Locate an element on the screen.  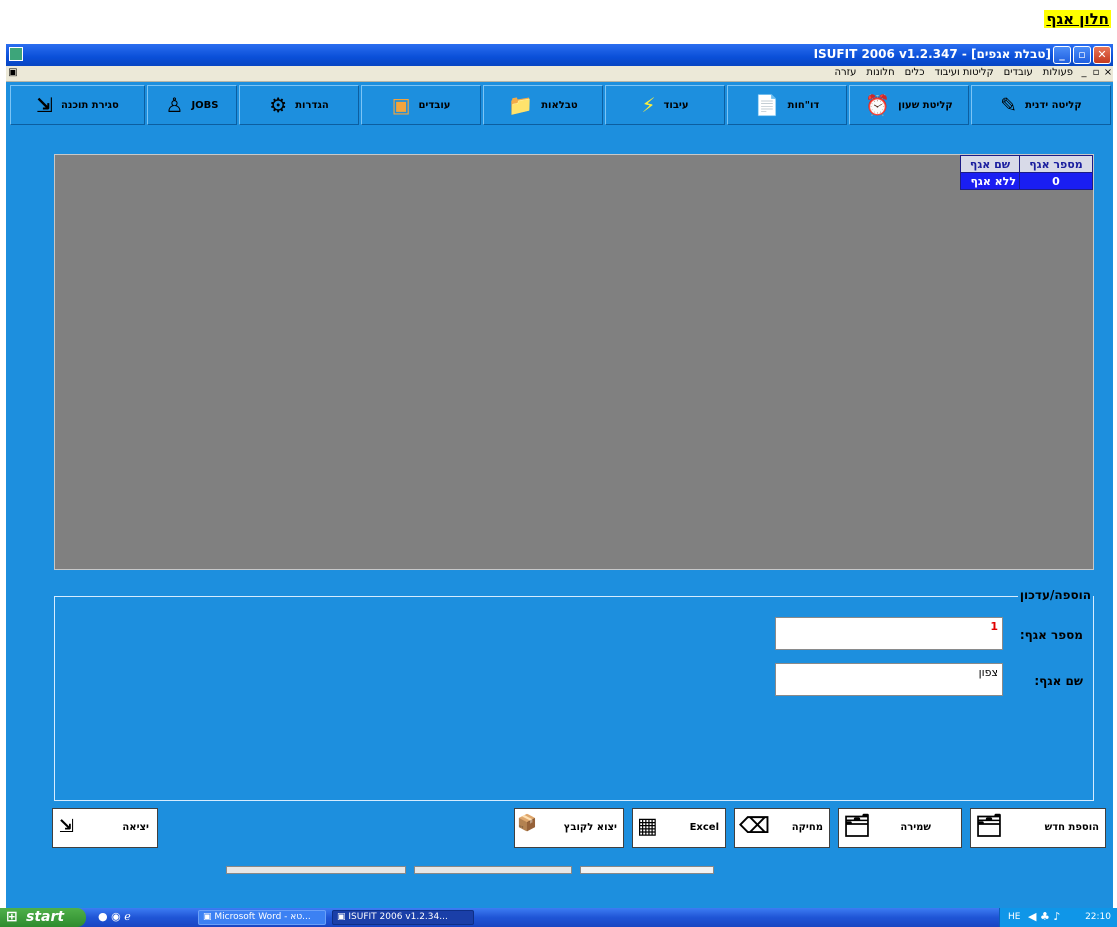
person-icon: ♙ is located at coordinates (174, 105).